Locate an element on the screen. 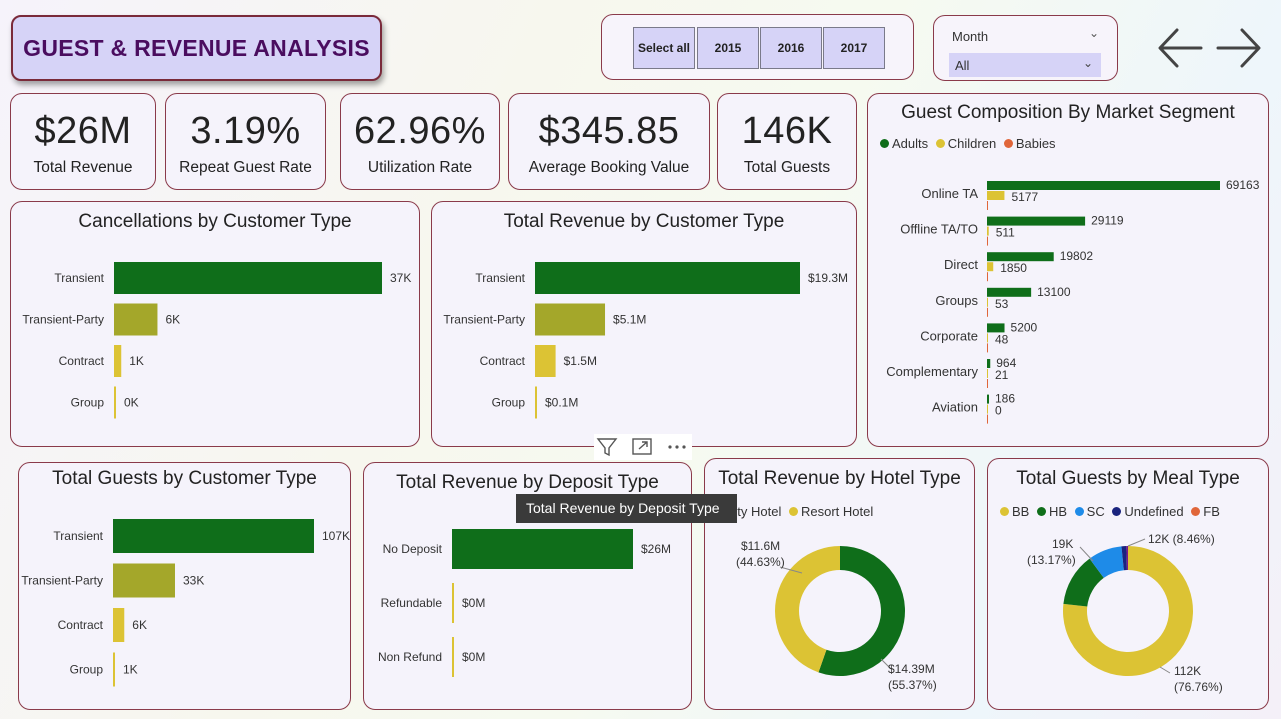  data-label-children: 1850 is located at coordinates (1013, 268).